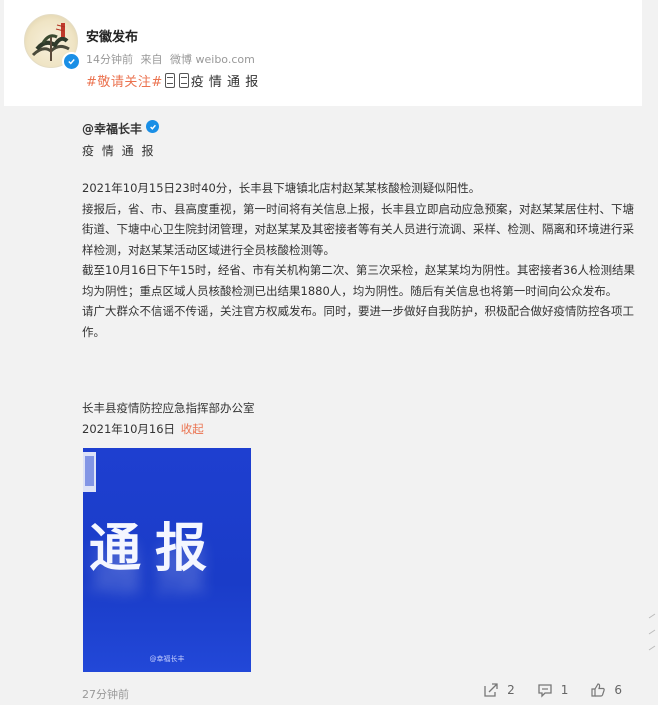 The image size is (658, 705). Describe the element at coordinates (124, 82) in the screenshot. I see `topic-tag-link: #敬请关注#` at that location.